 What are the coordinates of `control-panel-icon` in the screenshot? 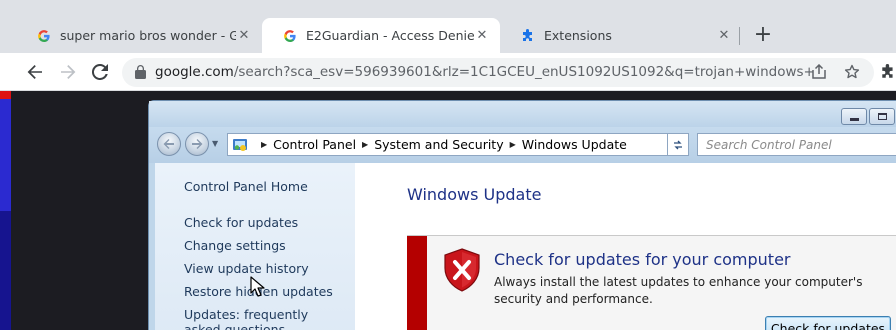 It's located at (240, 145).